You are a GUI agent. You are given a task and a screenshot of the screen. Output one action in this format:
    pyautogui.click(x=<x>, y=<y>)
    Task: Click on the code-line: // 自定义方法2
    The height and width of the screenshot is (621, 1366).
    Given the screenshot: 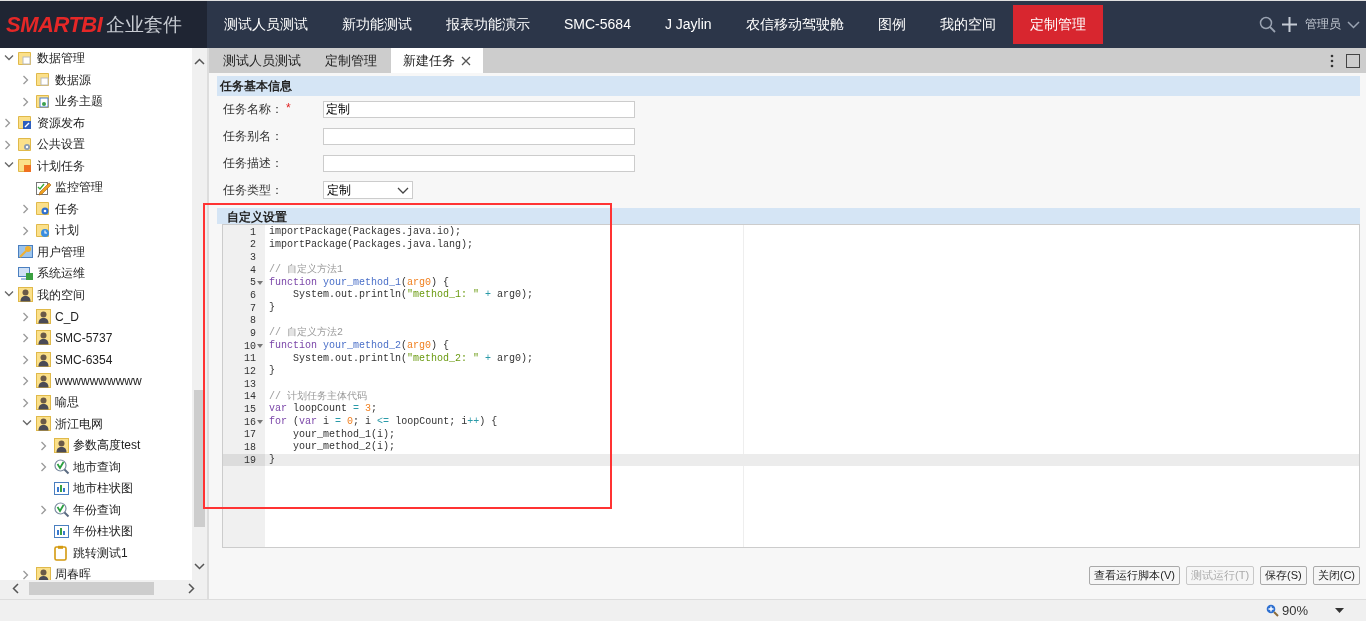 What is the action you would take?
    pyautogui.click(x=306, y=333)
    